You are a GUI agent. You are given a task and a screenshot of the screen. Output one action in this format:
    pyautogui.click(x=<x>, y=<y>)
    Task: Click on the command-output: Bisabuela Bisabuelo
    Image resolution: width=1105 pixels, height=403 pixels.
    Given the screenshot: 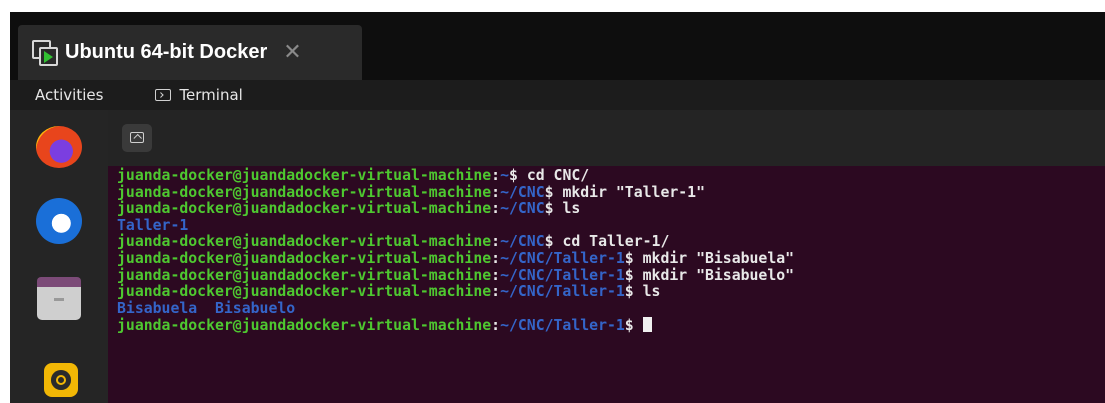 What is the action you would take?
    pyautogui.click(x=206, y=308)
    